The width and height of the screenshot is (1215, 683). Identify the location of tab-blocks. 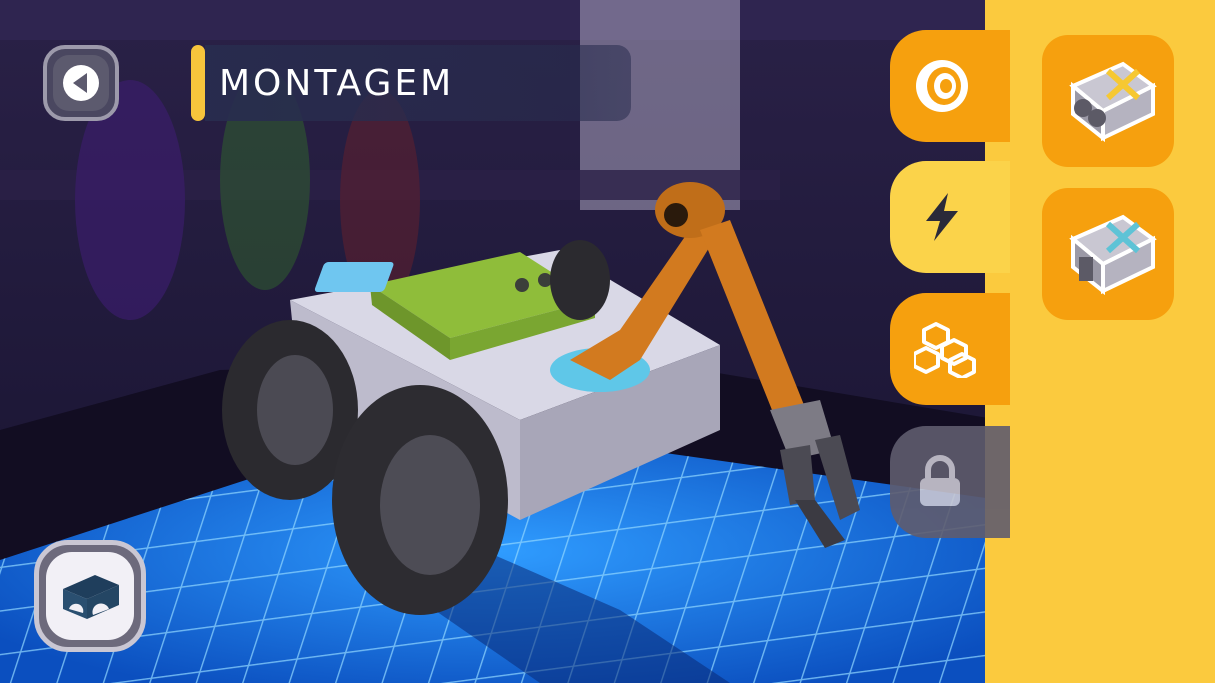
(950, 349).